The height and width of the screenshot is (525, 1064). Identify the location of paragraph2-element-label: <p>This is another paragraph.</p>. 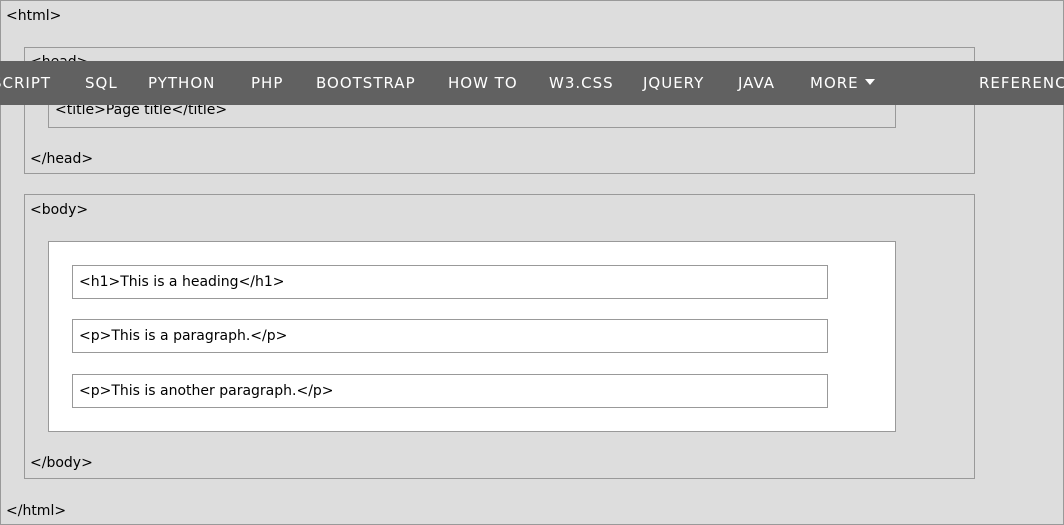
(206, 391).